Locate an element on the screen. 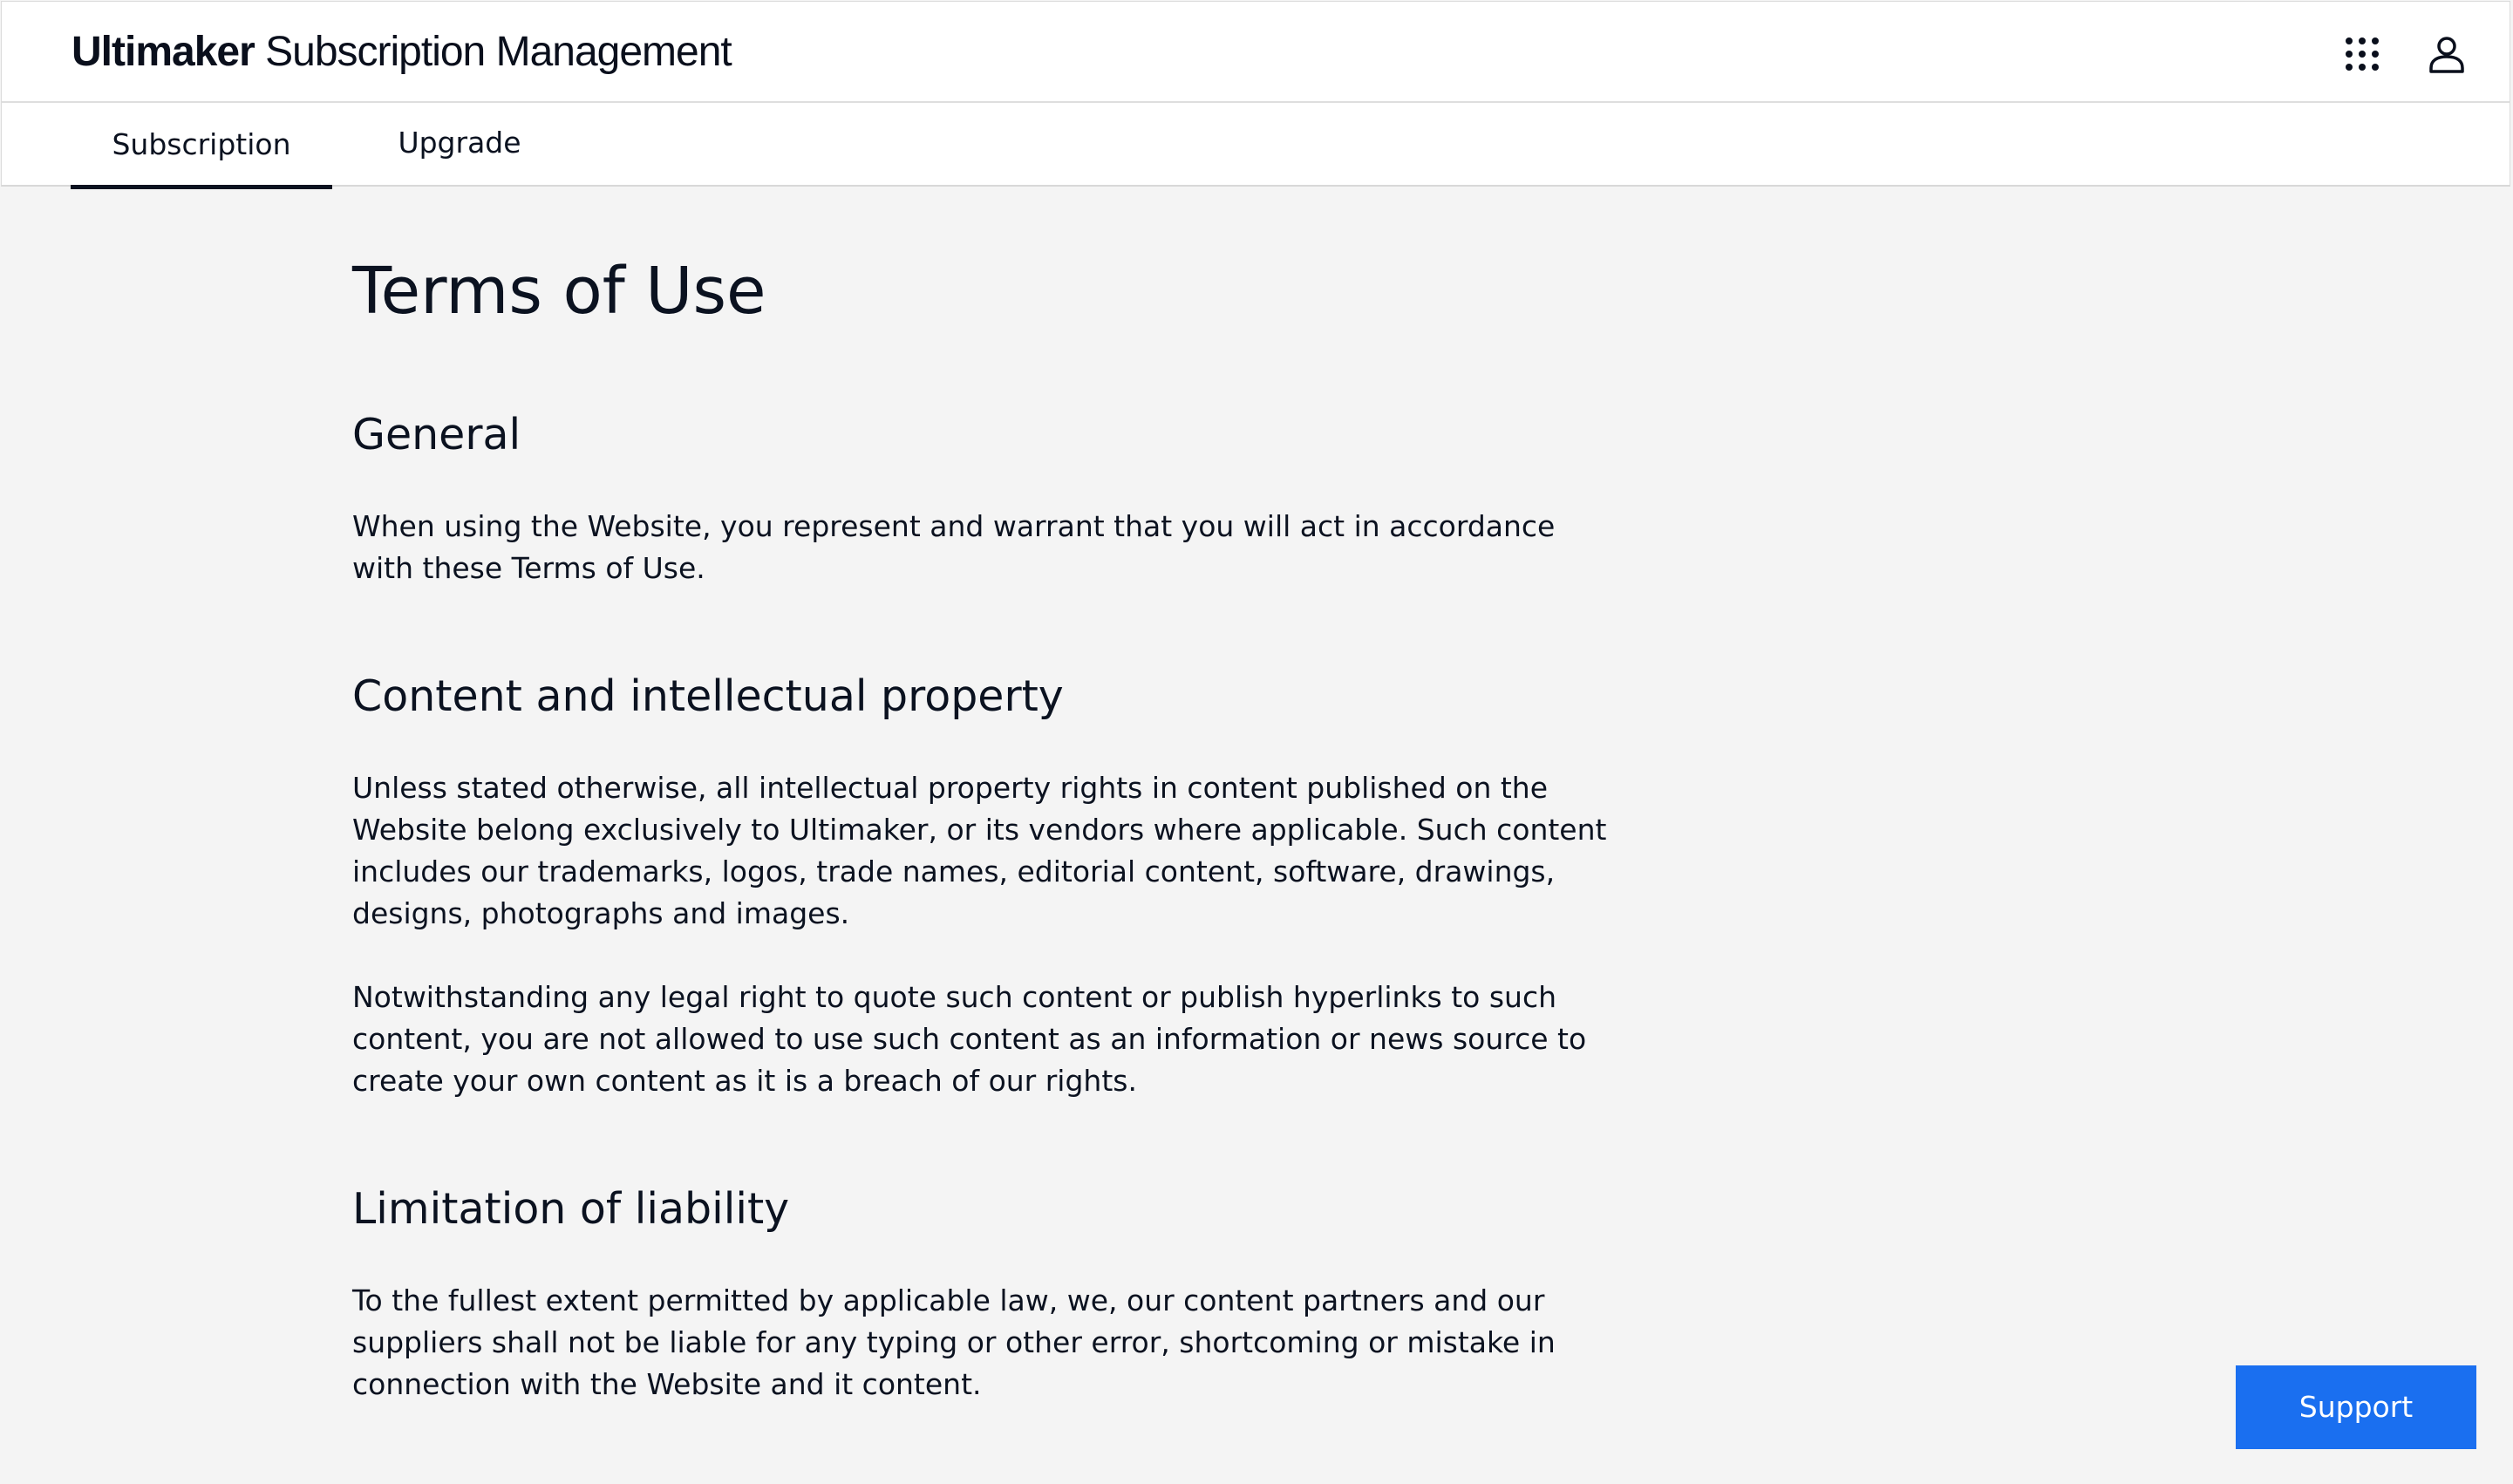 The width and height of the screenshot is (2513, 1484). section-heading-general: General is located at coordinates (436, 434).